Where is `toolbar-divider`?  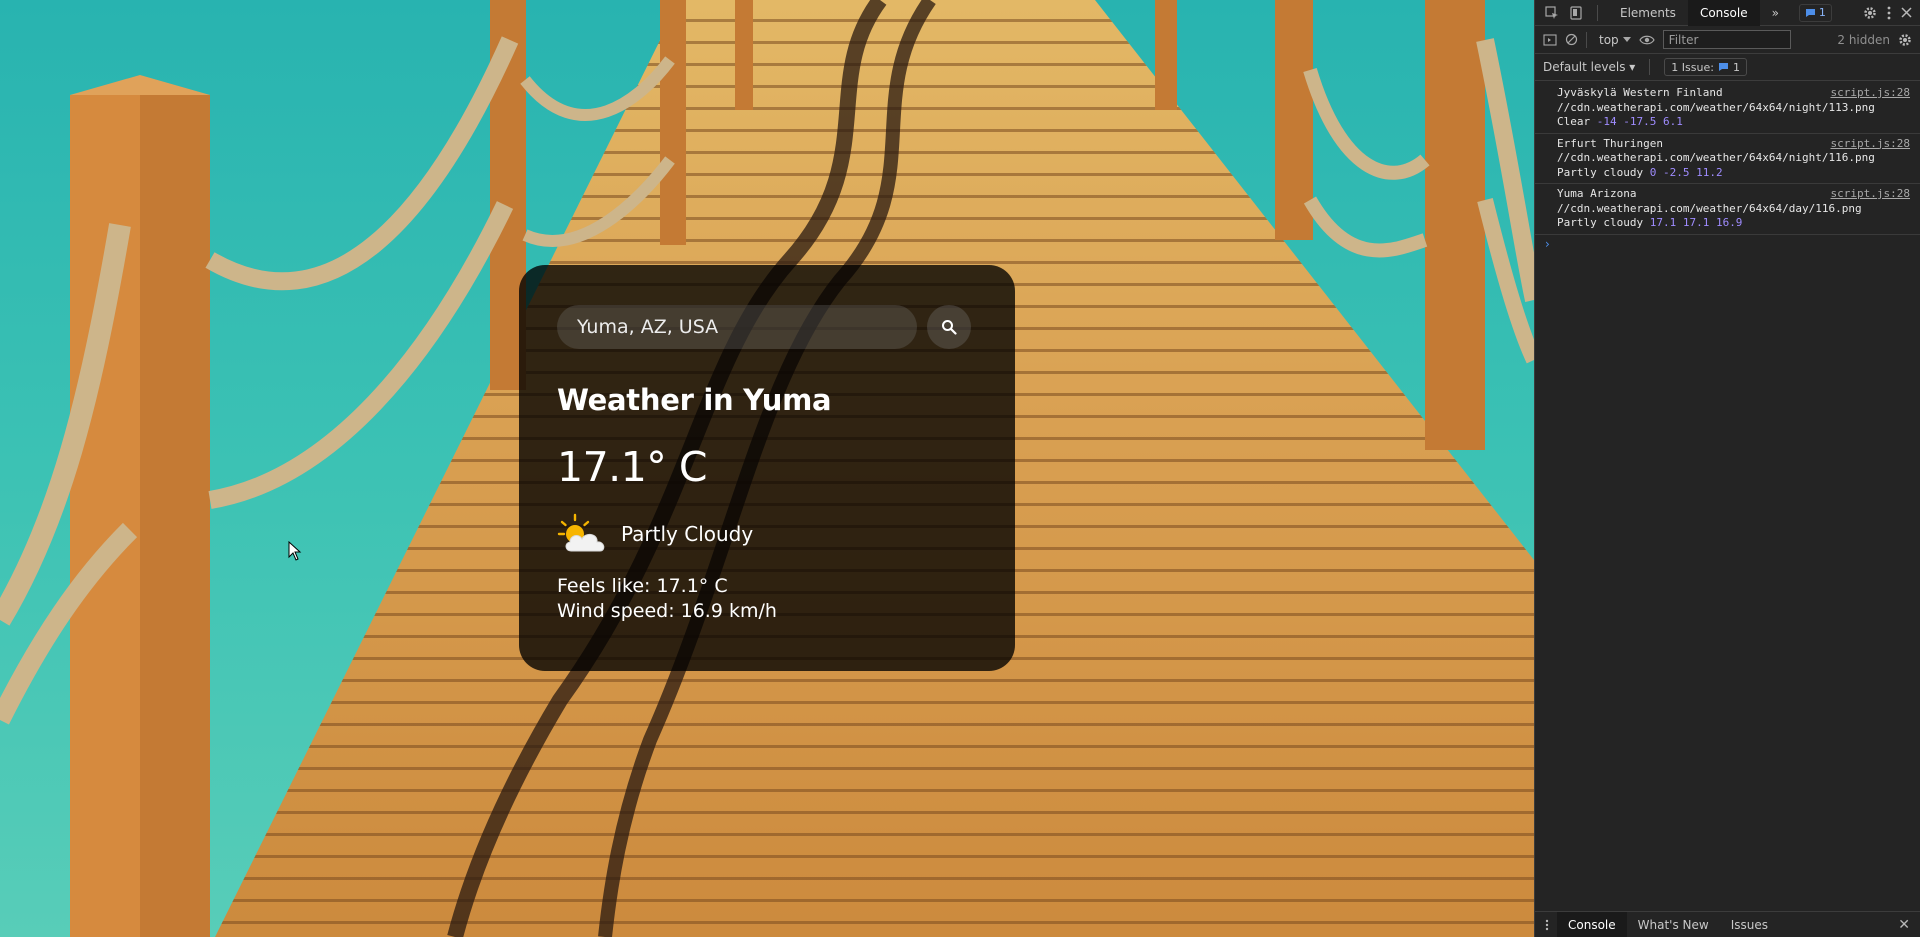
toolbar-divider is located at coordinates (1586, 39).